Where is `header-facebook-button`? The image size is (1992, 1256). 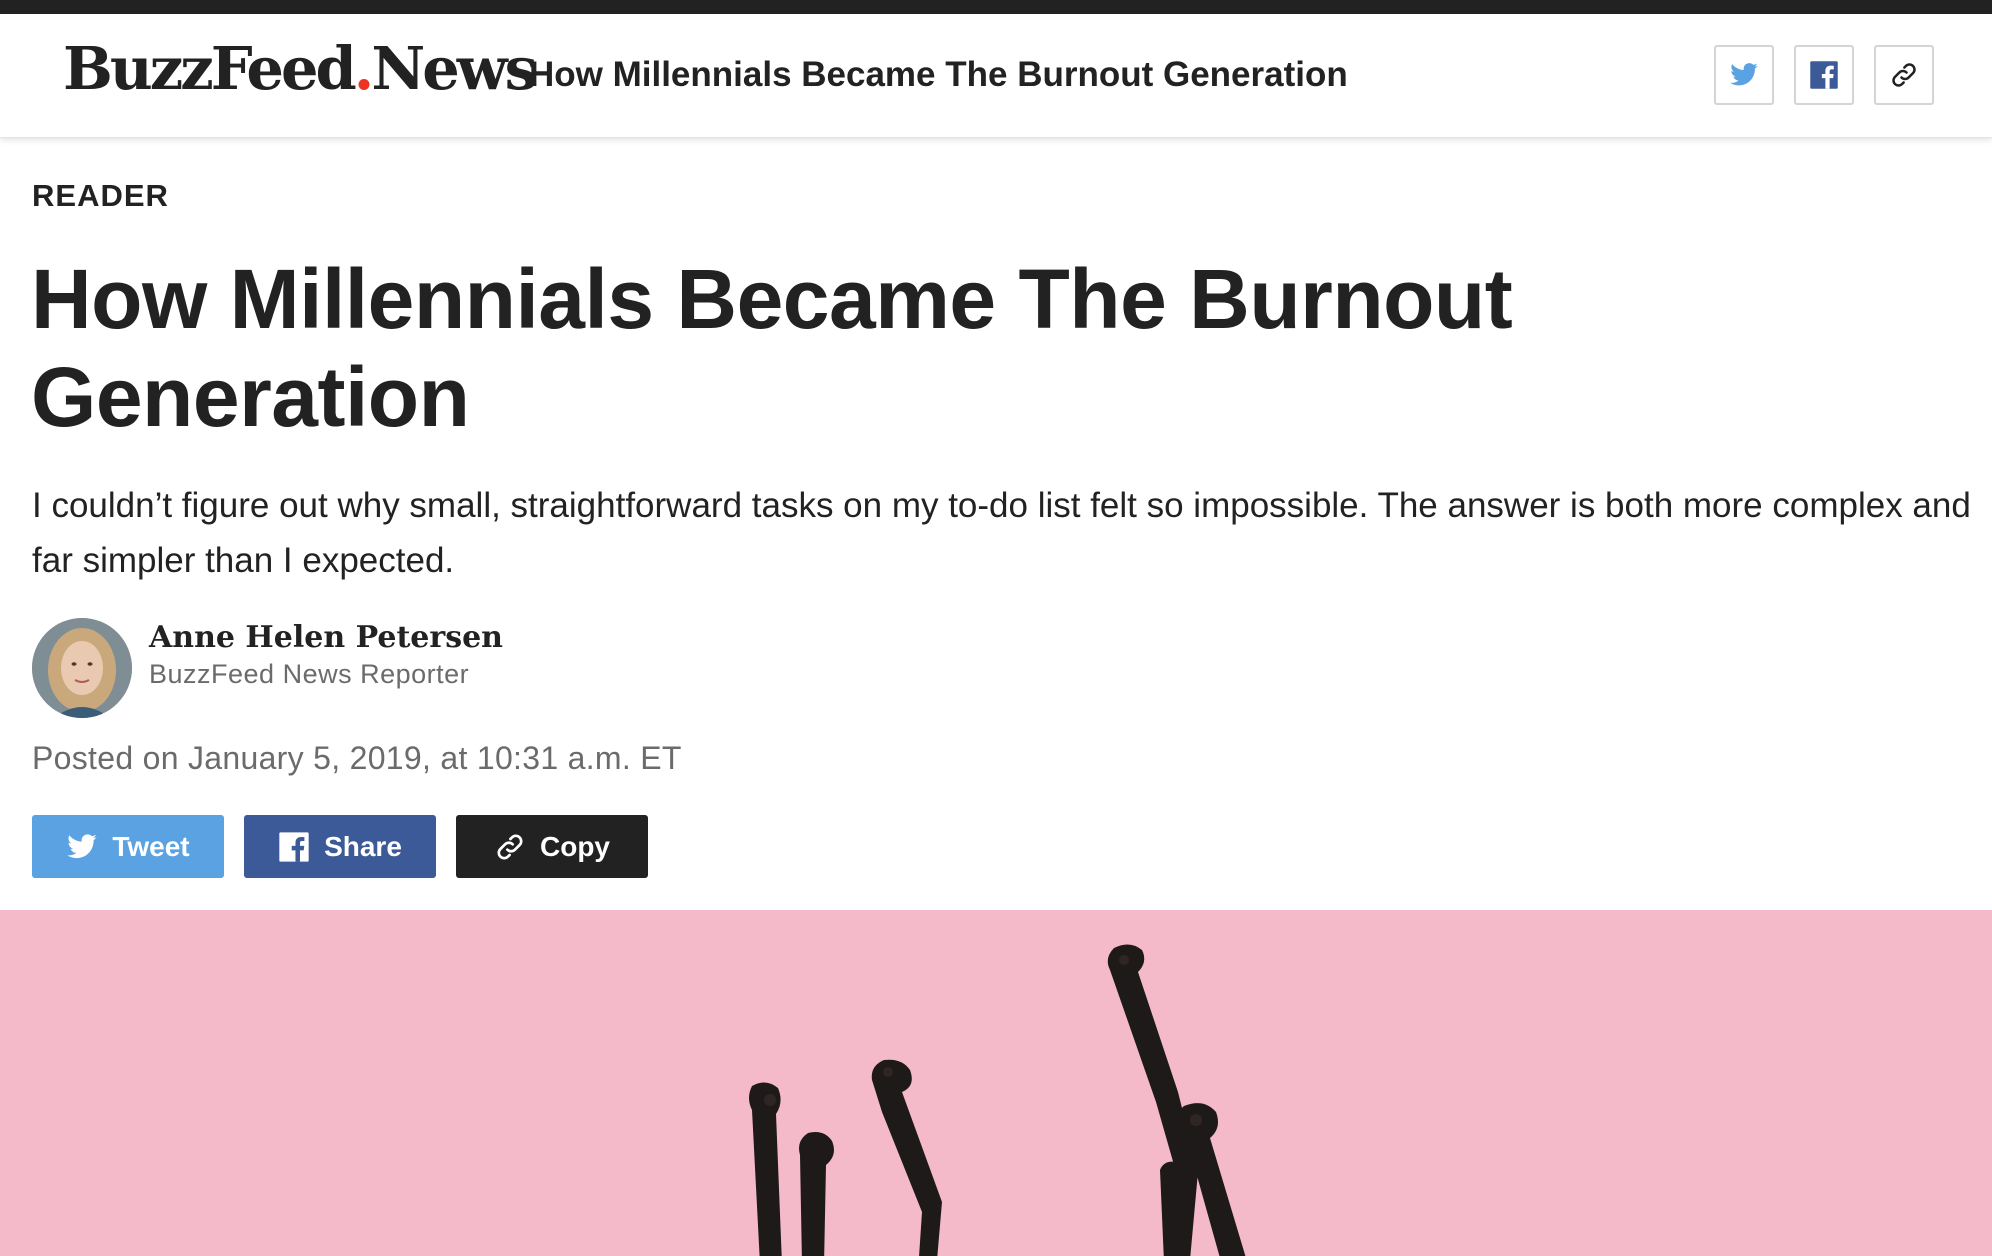 header-facebook-button is located at coordinates (1824, 75).